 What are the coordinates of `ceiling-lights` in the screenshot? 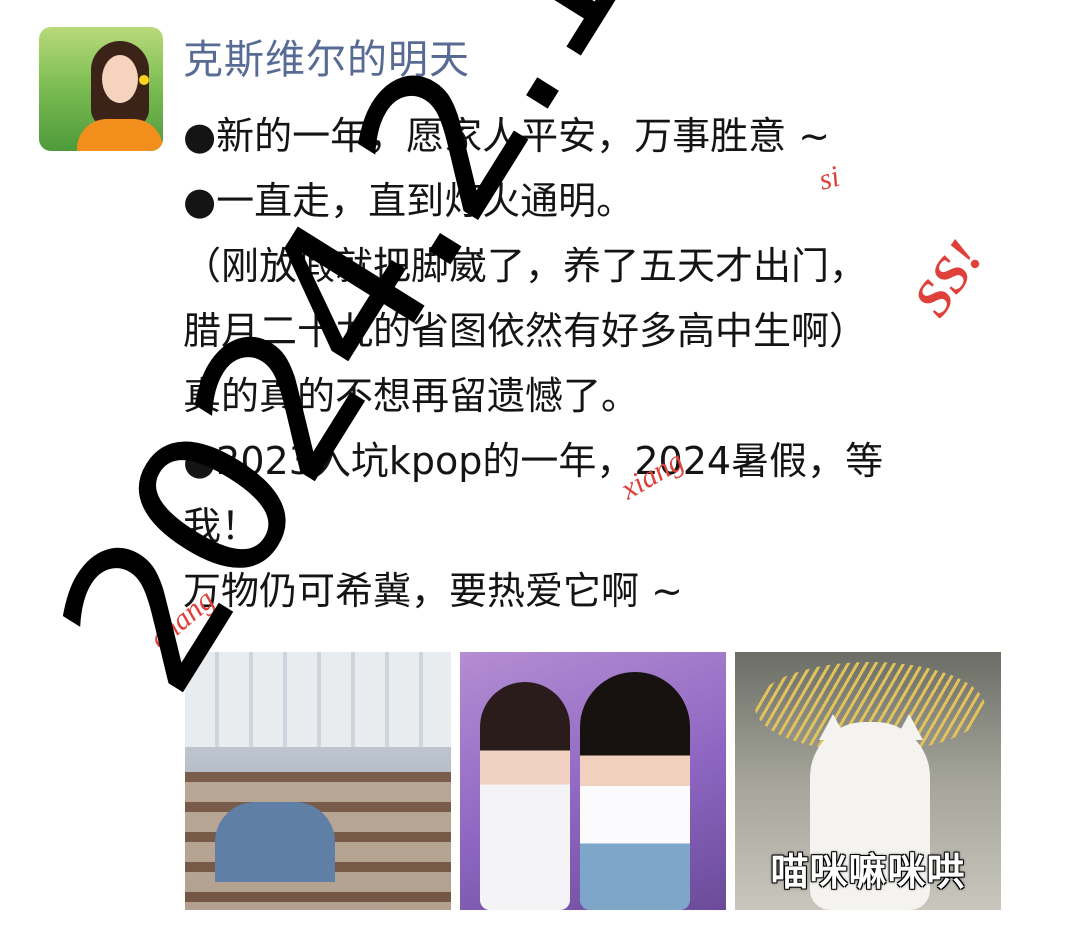 It's located at (318, 699).